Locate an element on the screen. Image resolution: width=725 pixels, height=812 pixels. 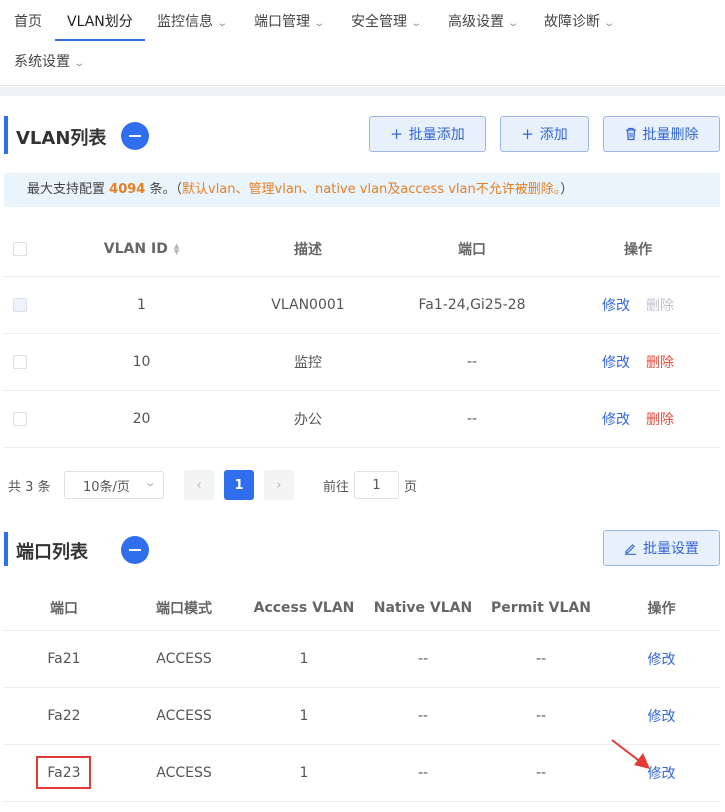
select-all-cell is located at coordinates (20, 248).